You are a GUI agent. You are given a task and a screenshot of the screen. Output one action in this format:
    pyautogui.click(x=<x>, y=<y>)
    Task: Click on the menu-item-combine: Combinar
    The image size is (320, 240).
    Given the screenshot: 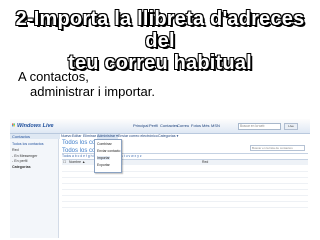 What is the action you would take?
    pyautogui.click(x=104, y=144)
    